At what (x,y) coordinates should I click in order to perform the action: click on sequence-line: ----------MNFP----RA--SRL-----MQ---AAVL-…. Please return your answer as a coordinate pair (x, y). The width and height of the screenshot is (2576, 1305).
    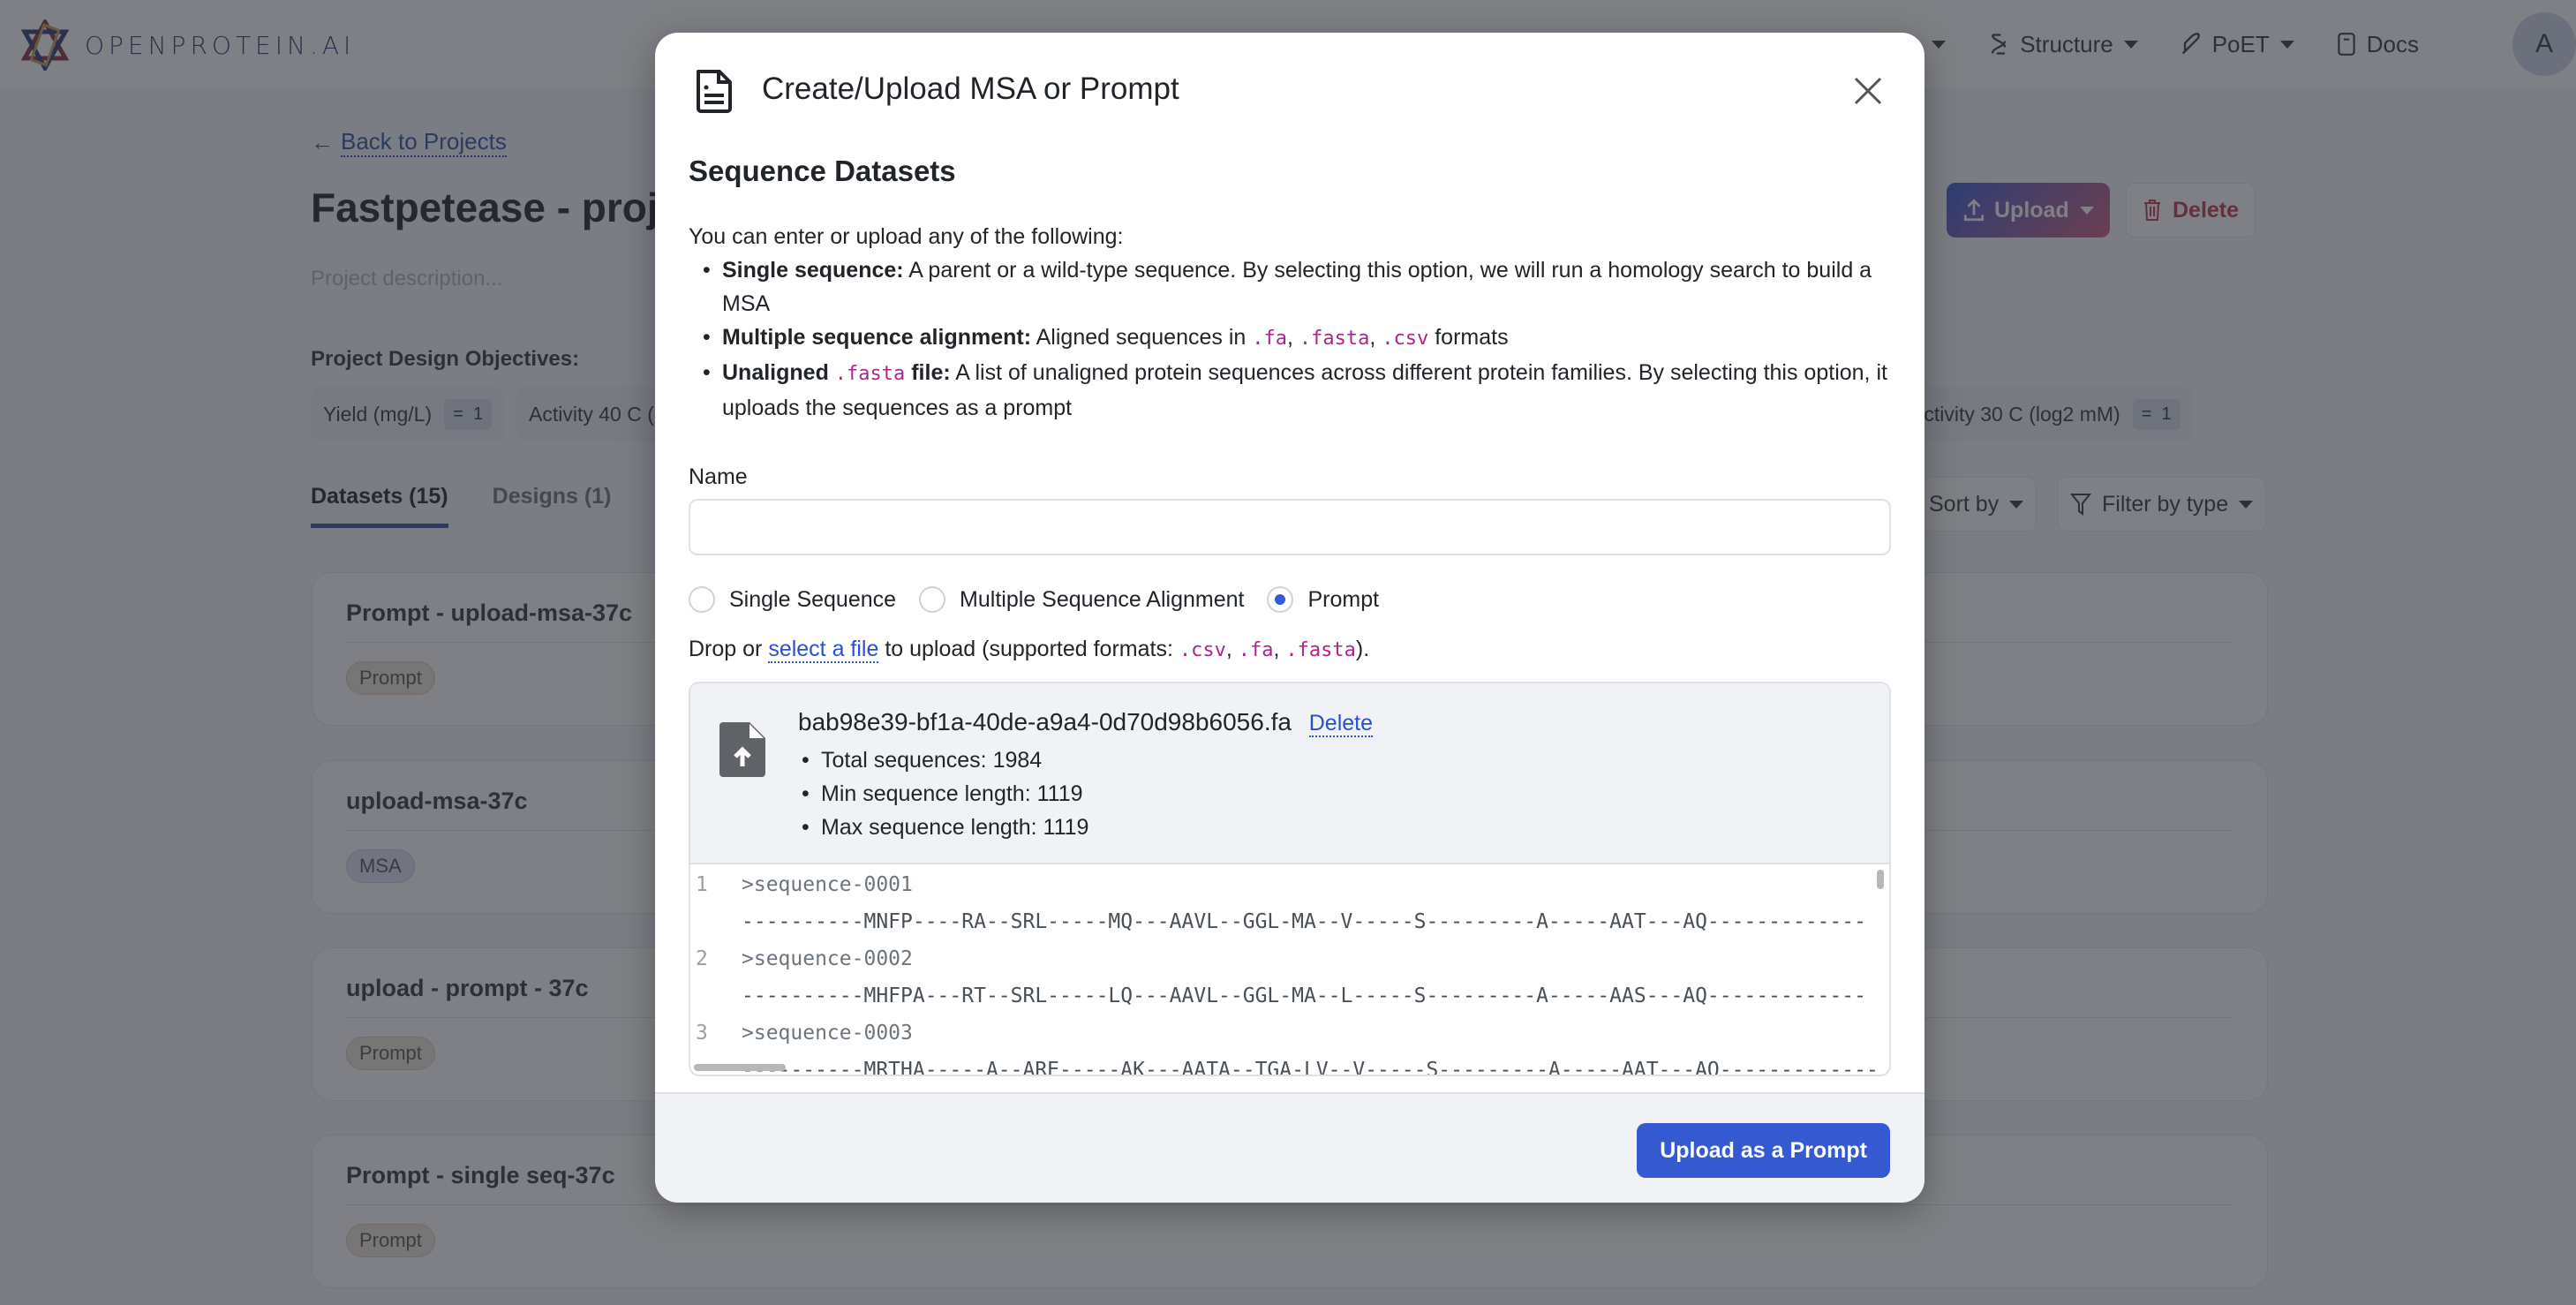
    Looking at the image, I should click on (1278, 921).